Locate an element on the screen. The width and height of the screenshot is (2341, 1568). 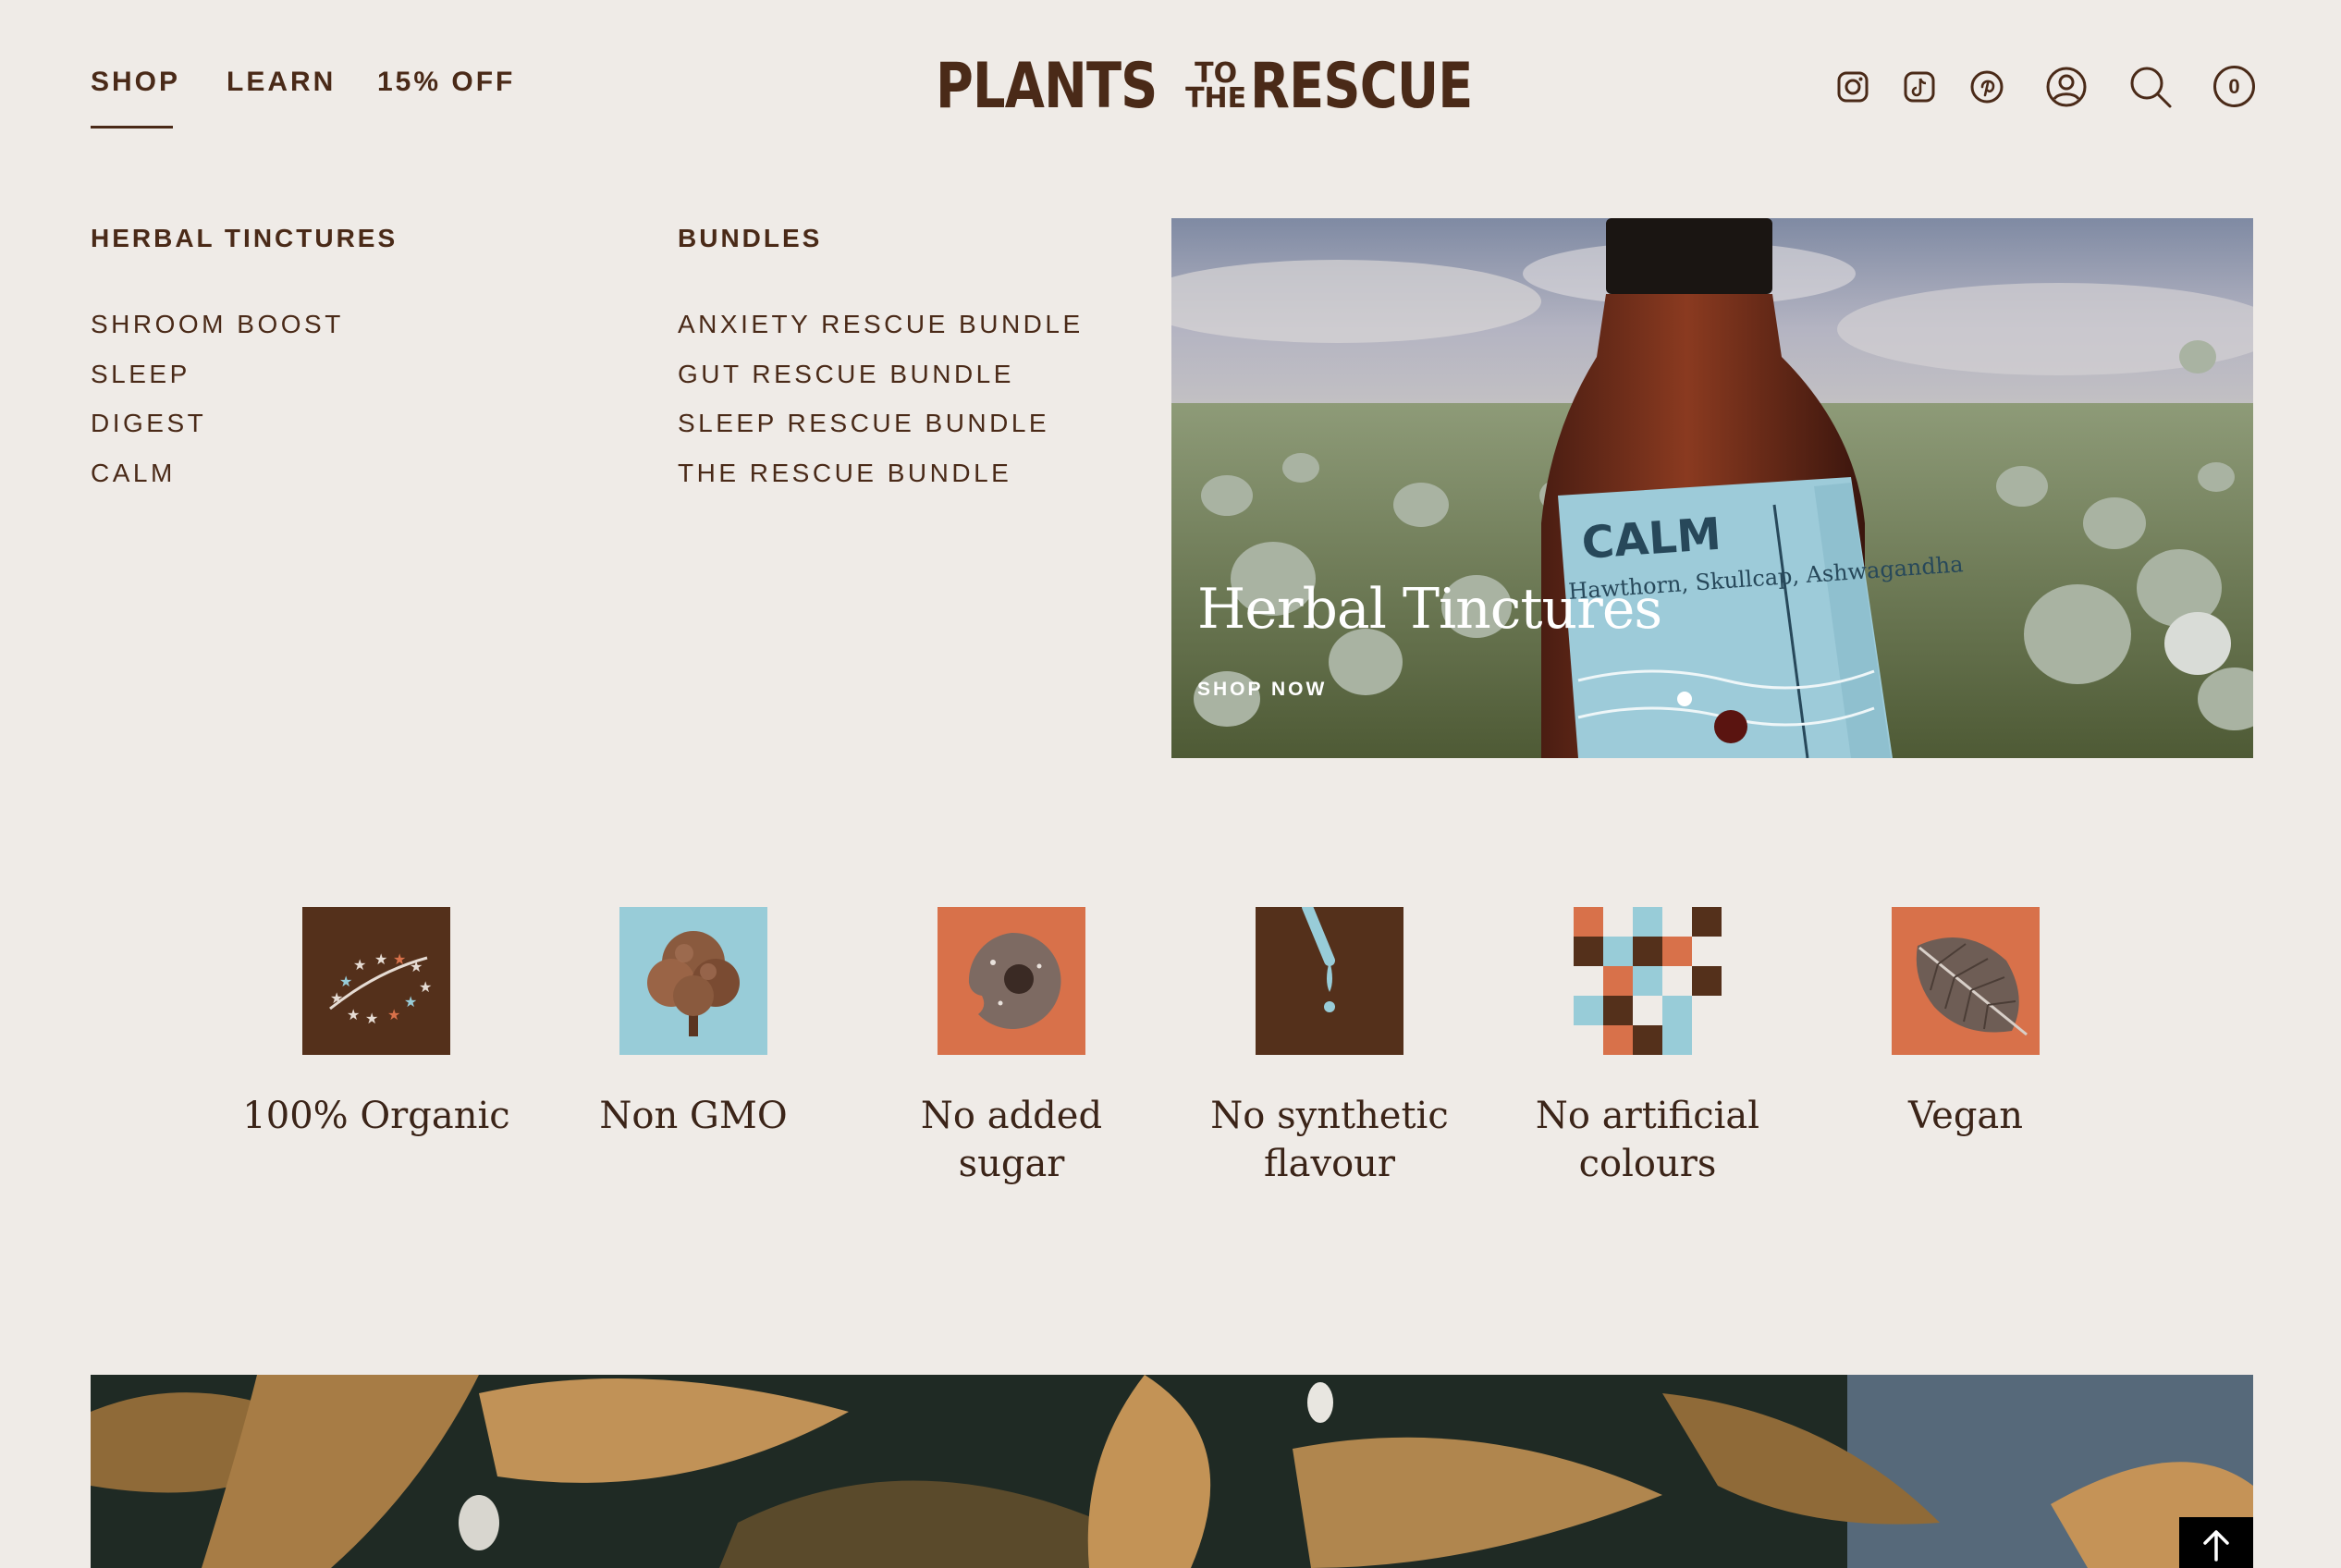
nav-learn: LEARN is located at coordinates (281, 82).